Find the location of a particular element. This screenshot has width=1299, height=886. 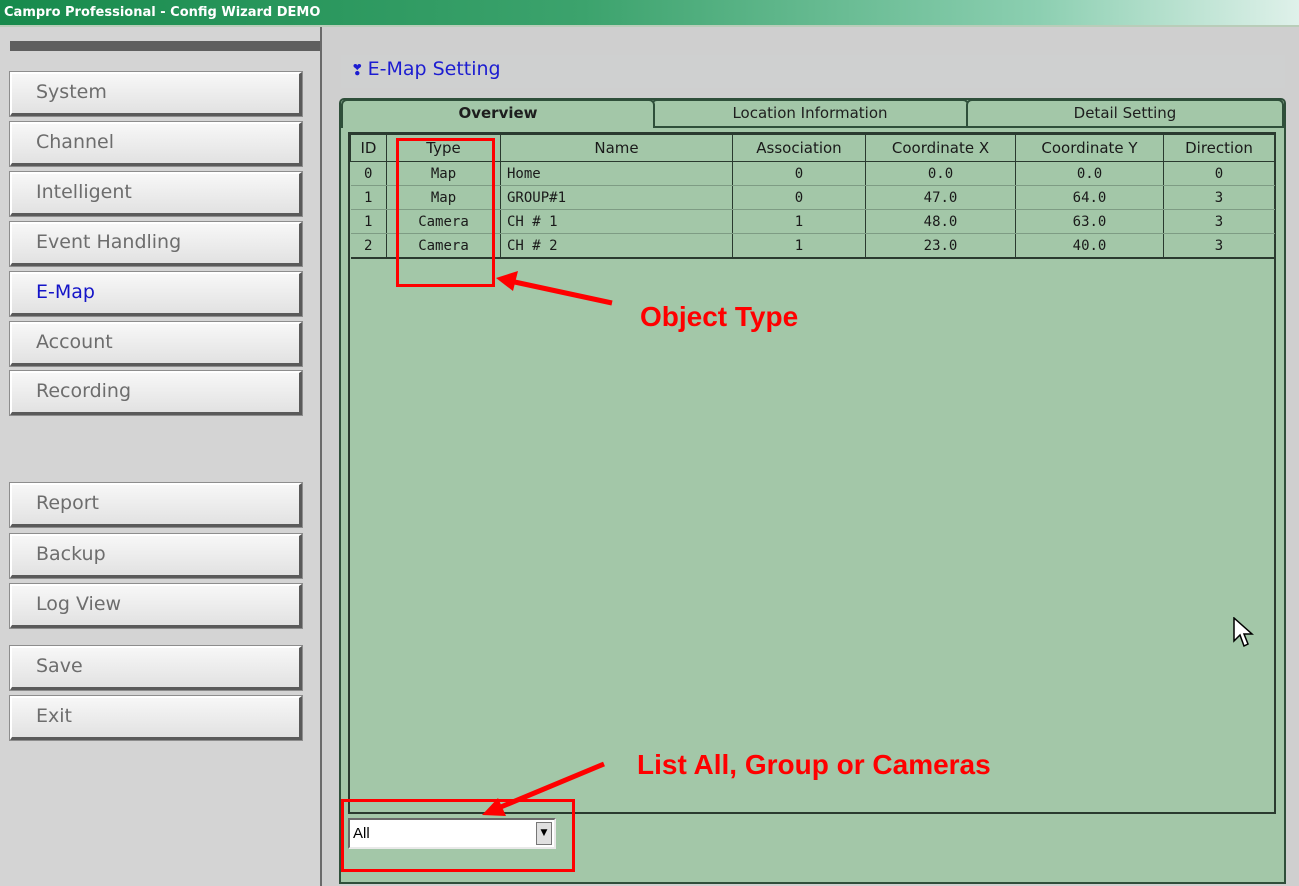

annotation-object-type: Object Type is located at coordinates (719, 316).